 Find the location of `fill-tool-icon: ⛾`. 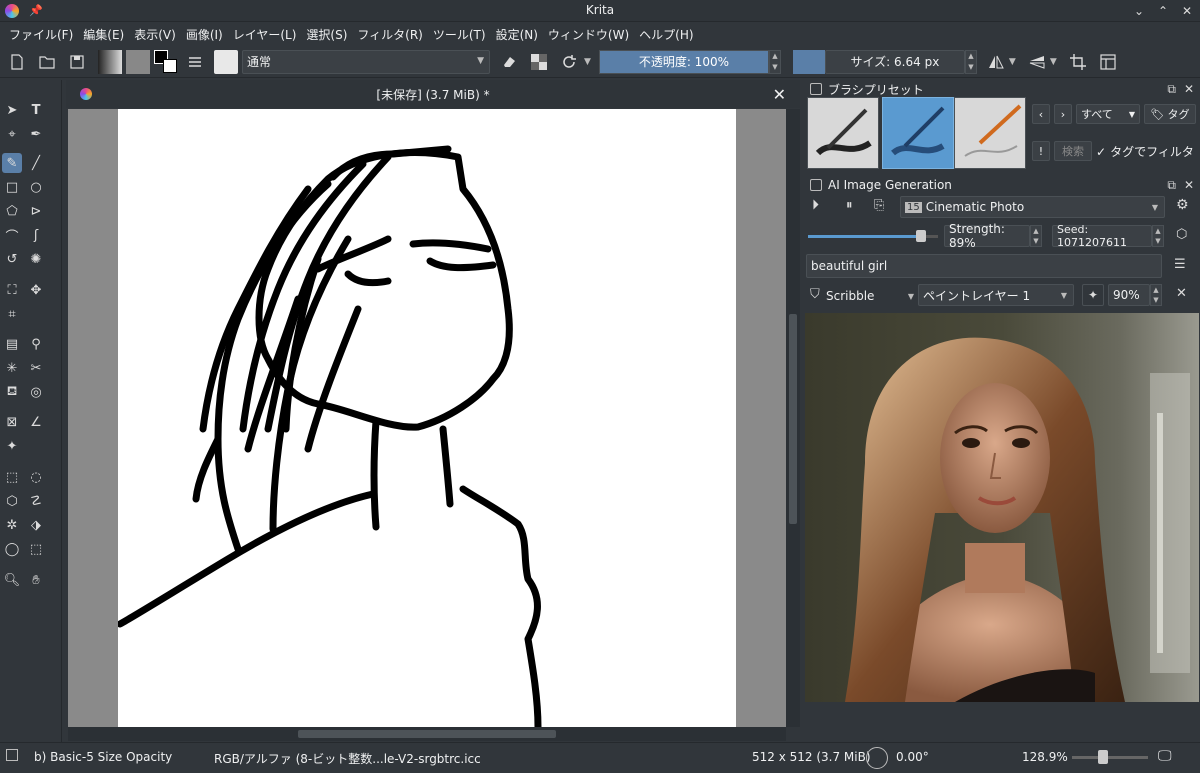

fill-tool-icon: ⛾ is located at coordinates (12, 392).